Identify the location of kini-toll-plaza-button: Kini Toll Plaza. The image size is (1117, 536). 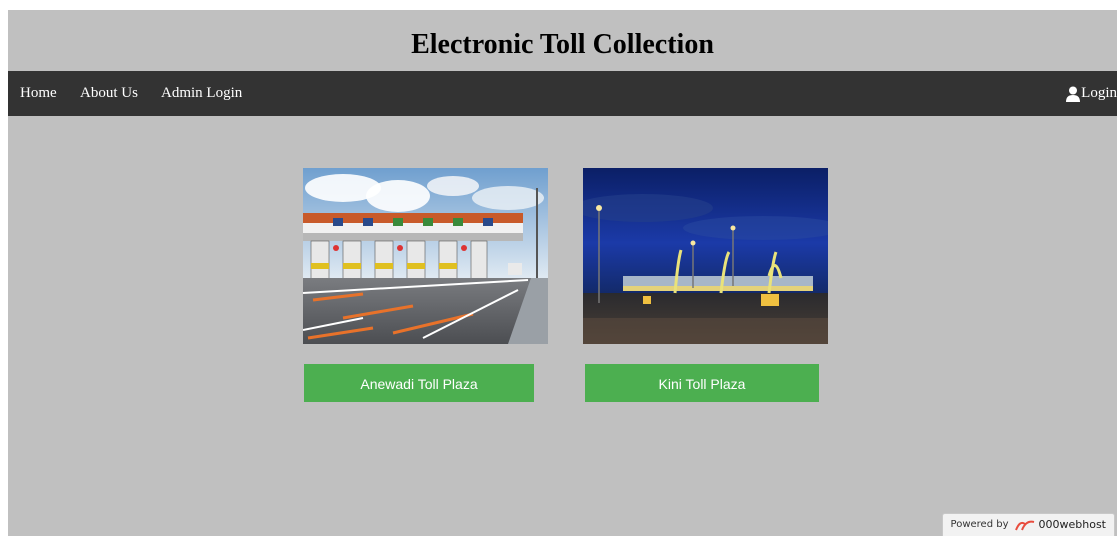
(702, 383).